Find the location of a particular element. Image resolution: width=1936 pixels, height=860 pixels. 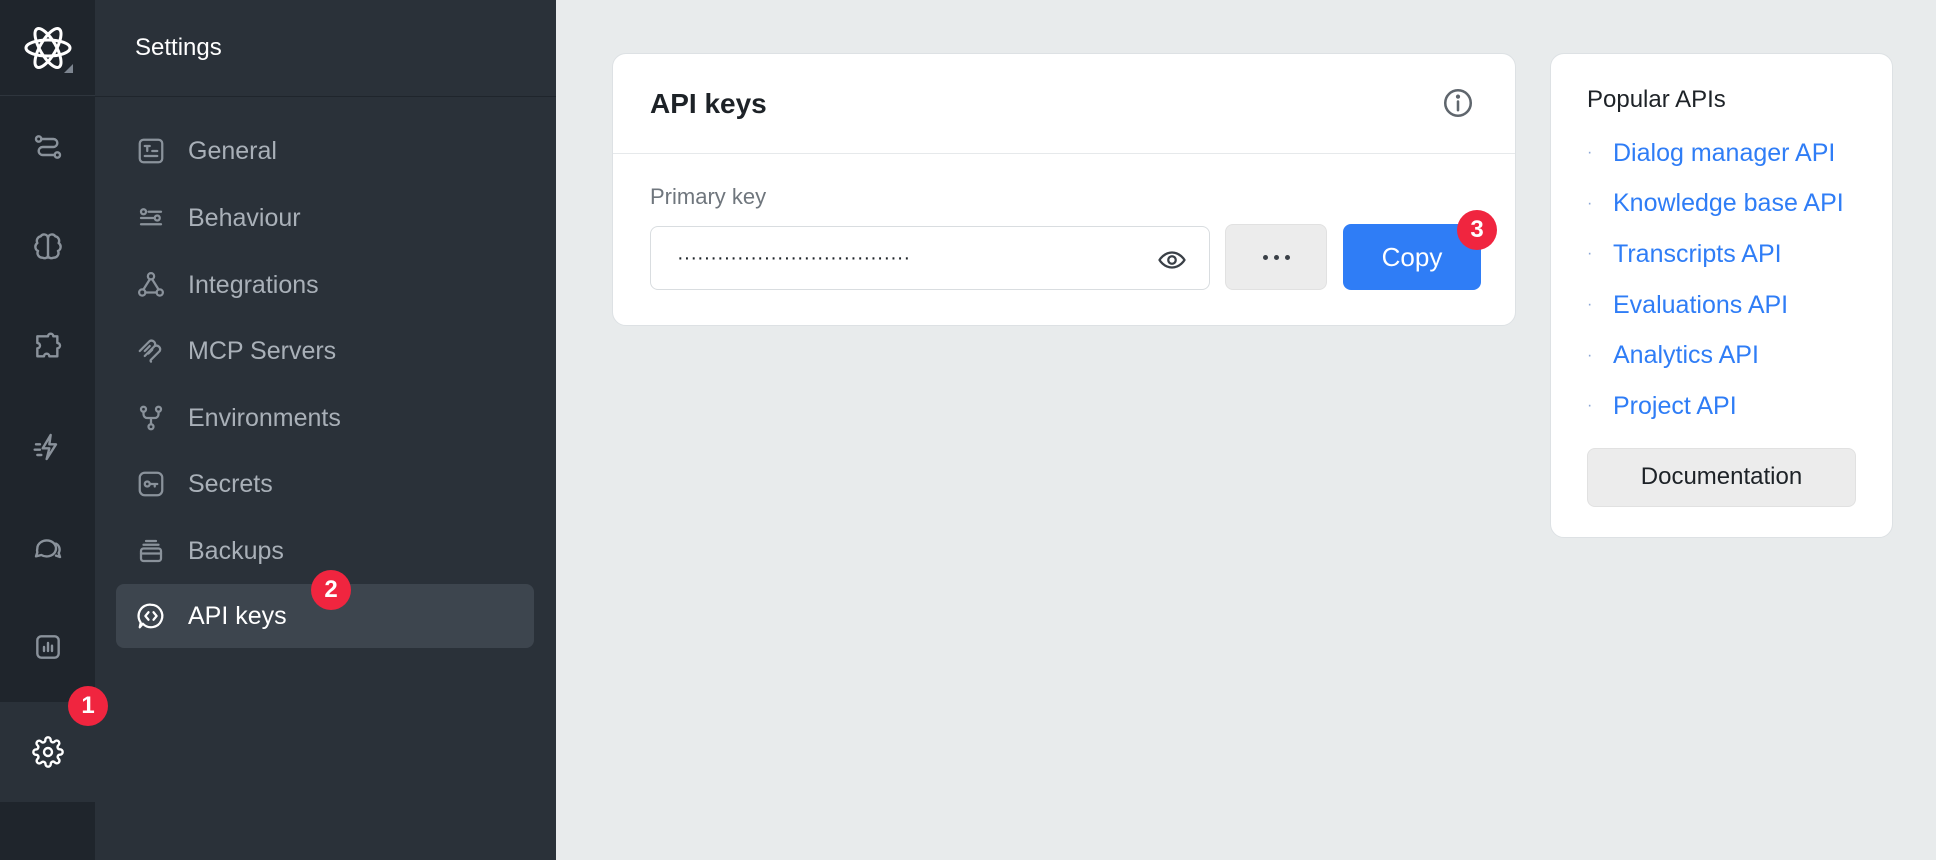

brain-icon is located at coordinates (47, 246).